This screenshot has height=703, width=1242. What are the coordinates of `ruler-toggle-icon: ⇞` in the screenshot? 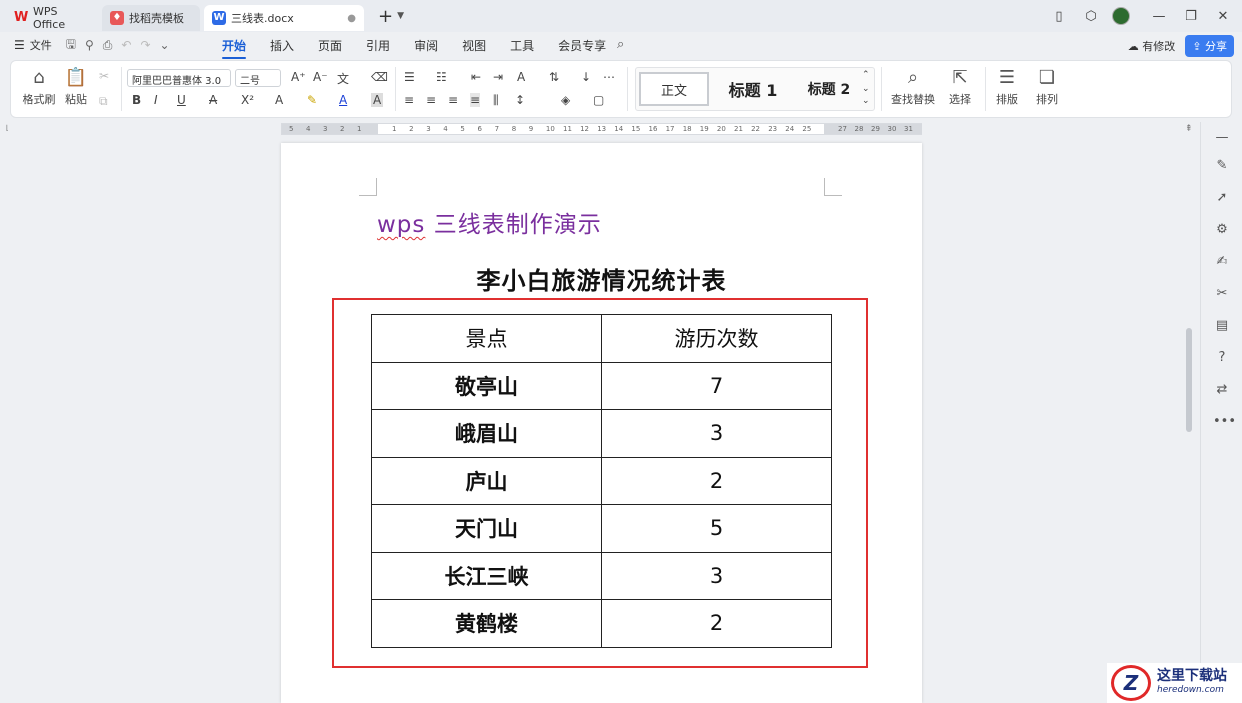 It's located at (1189, 129).